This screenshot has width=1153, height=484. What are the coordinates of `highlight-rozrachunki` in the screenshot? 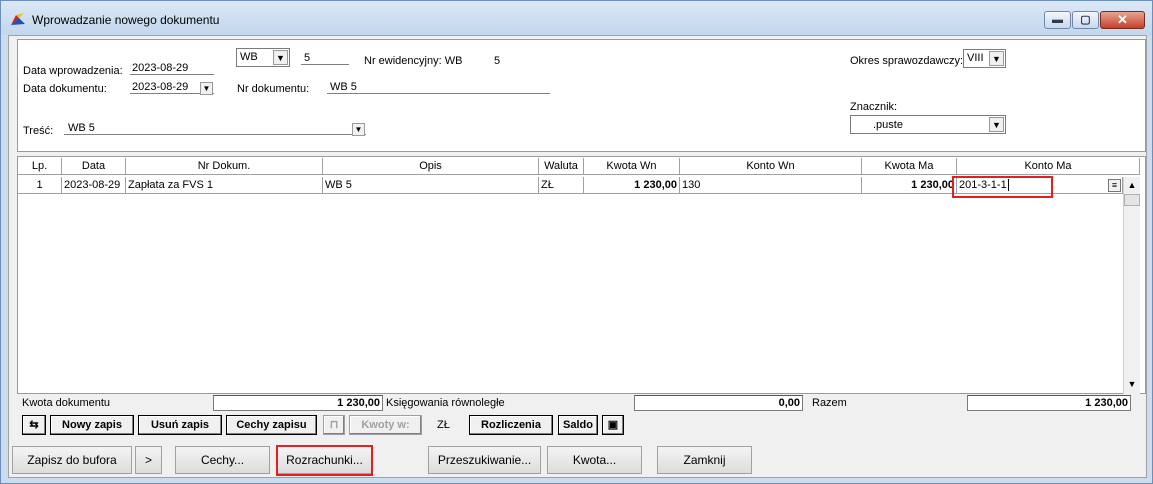 It's located at (324, 460).